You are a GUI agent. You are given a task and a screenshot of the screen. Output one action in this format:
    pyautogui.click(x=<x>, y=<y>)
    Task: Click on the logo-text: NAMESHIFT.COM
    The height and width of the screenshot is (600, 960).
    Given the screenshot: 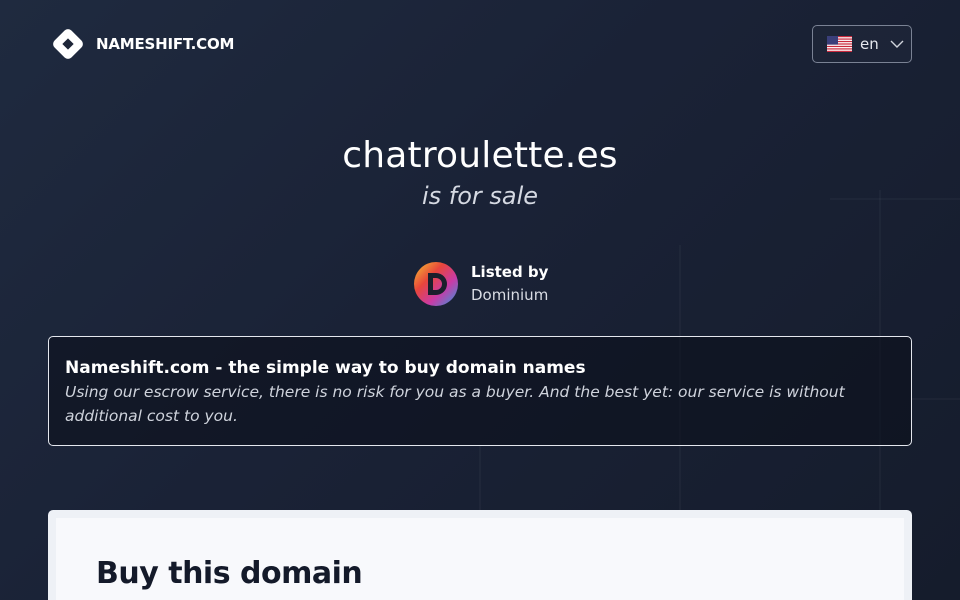 What is the action you would take?
    pyautogui.click(x=165, y=44)
    